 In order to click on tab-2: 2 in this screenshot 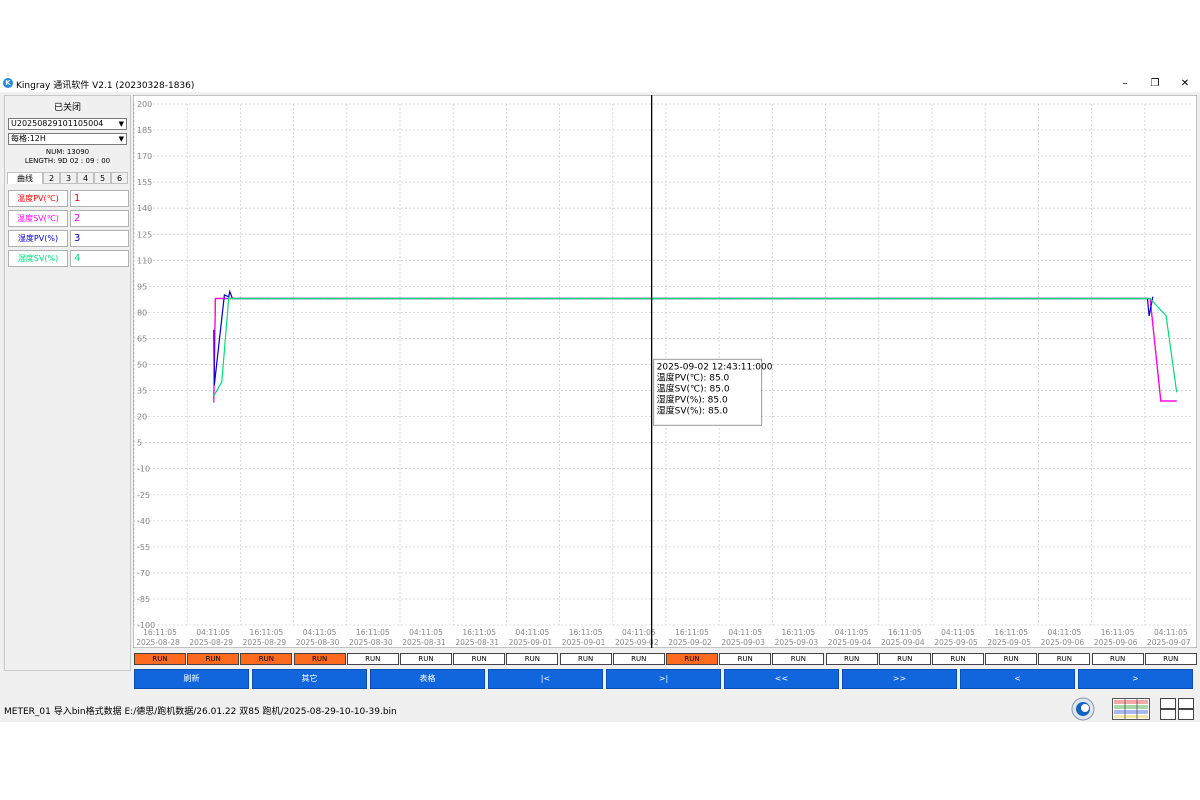, I will do `click(51, 178)`.